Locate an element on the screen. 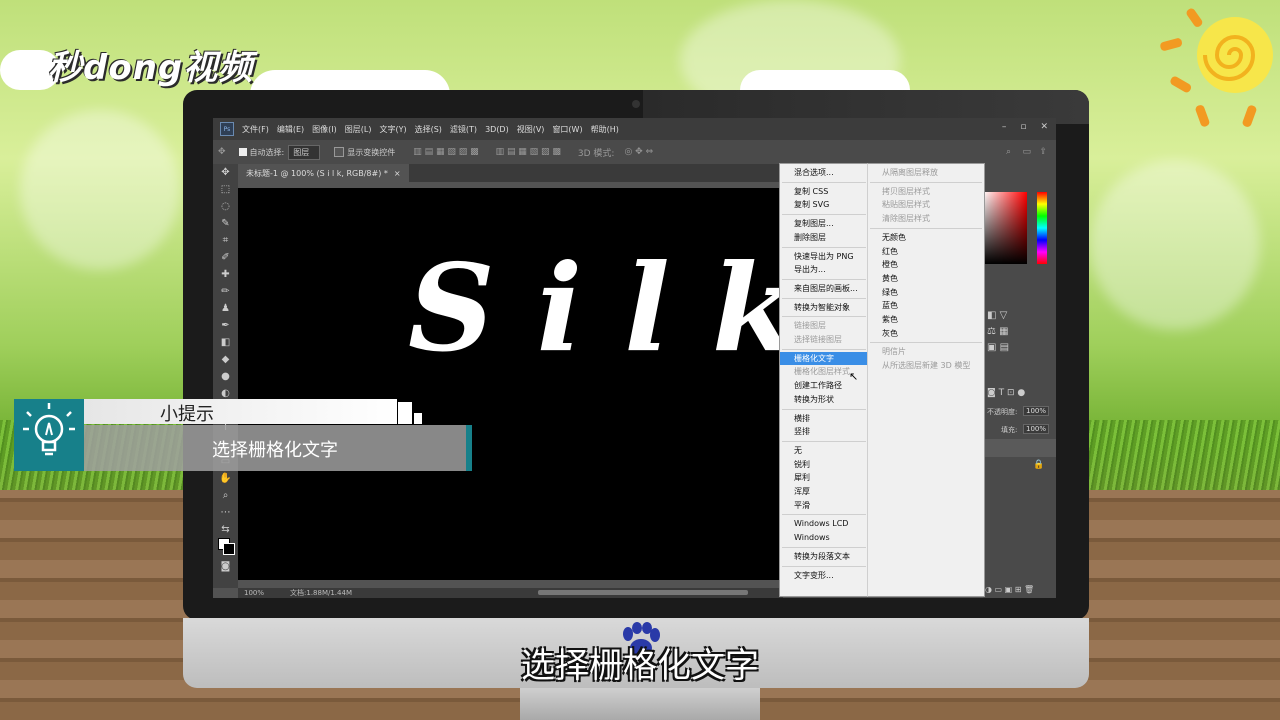 The image size is (1280, 720). opacity-field: 100% is located at coordinates (1036, 411).